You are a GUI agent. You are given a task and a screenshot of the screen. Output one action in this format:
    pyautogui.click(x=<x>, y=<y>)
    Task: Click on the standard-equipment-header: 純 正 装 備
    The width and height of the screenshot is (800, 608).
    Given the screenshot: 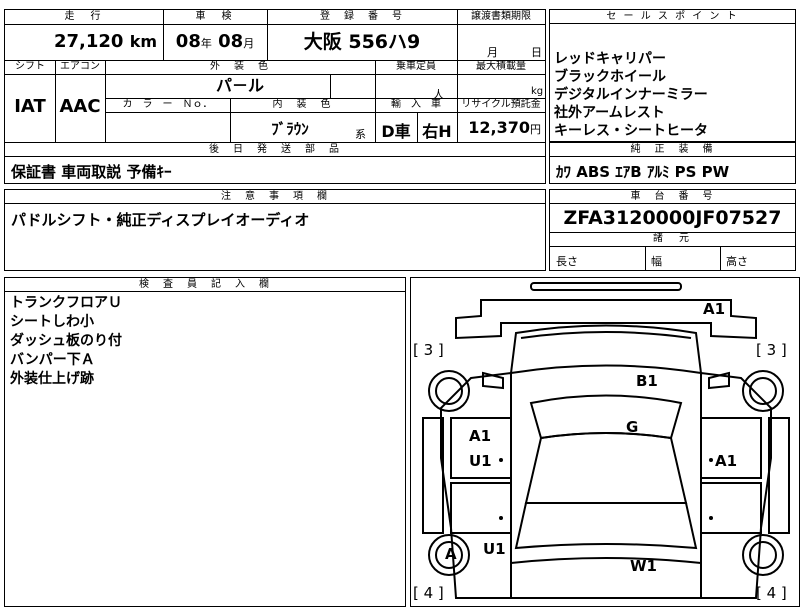 What is the action you would take?
    pyautogui.click(x=672, y=150)
    